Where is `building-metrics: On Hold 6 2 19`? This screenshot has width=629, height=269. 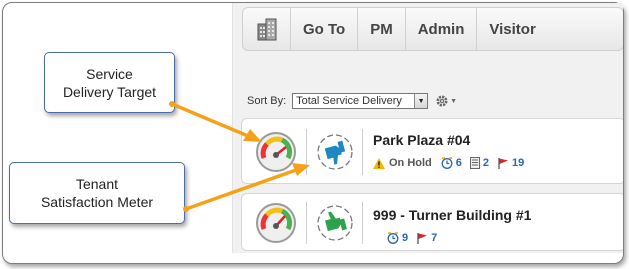 building-metrics: On Hold 6 2 19 is located at coordinates (452, 163).